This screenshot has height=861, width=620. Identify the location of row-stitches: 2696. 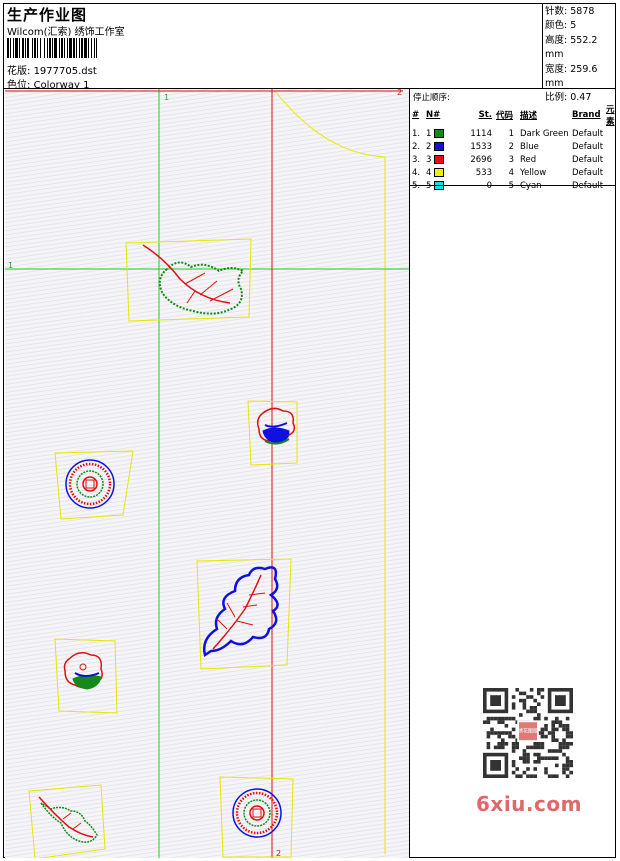
(481, 159).